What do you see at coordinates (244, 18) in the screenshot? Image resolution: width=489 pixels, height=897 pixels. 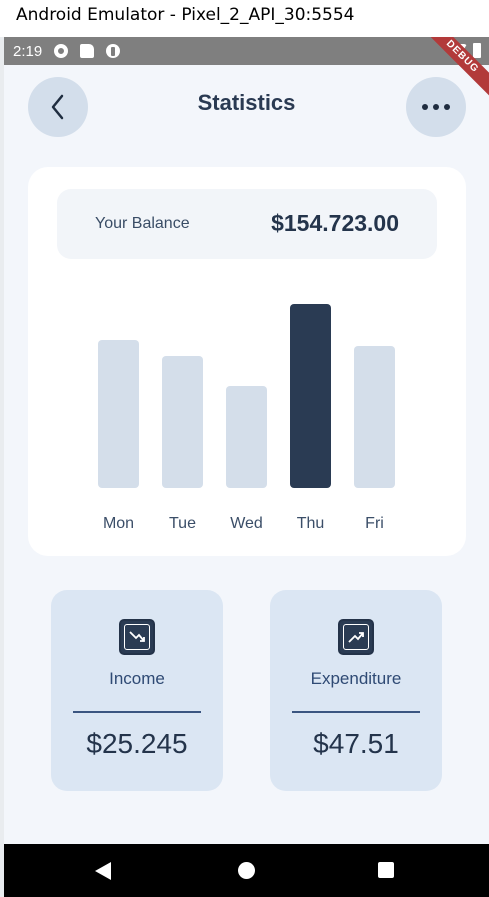 I see `emulator-window-title: Android Emulator - Pixel_2_API_30:5554` at bounding box center [244, 18].